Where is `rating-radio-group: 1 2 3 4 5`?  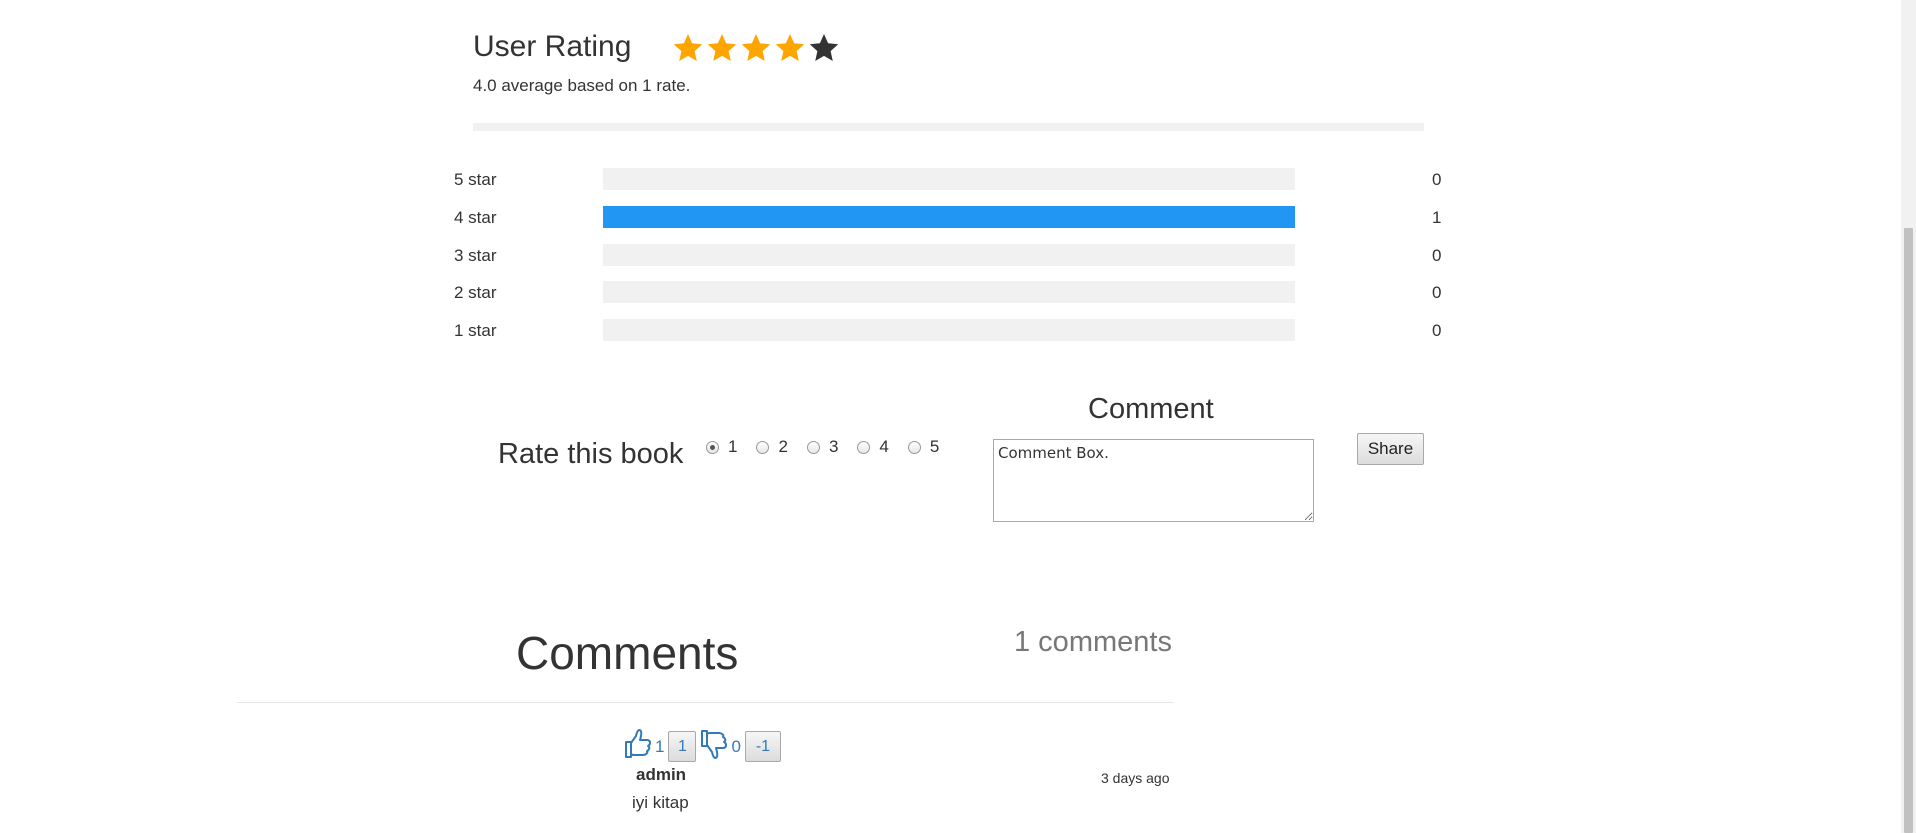 rating-radio-group: 1 2 3 4 5 is located at coordinates (832, 447).